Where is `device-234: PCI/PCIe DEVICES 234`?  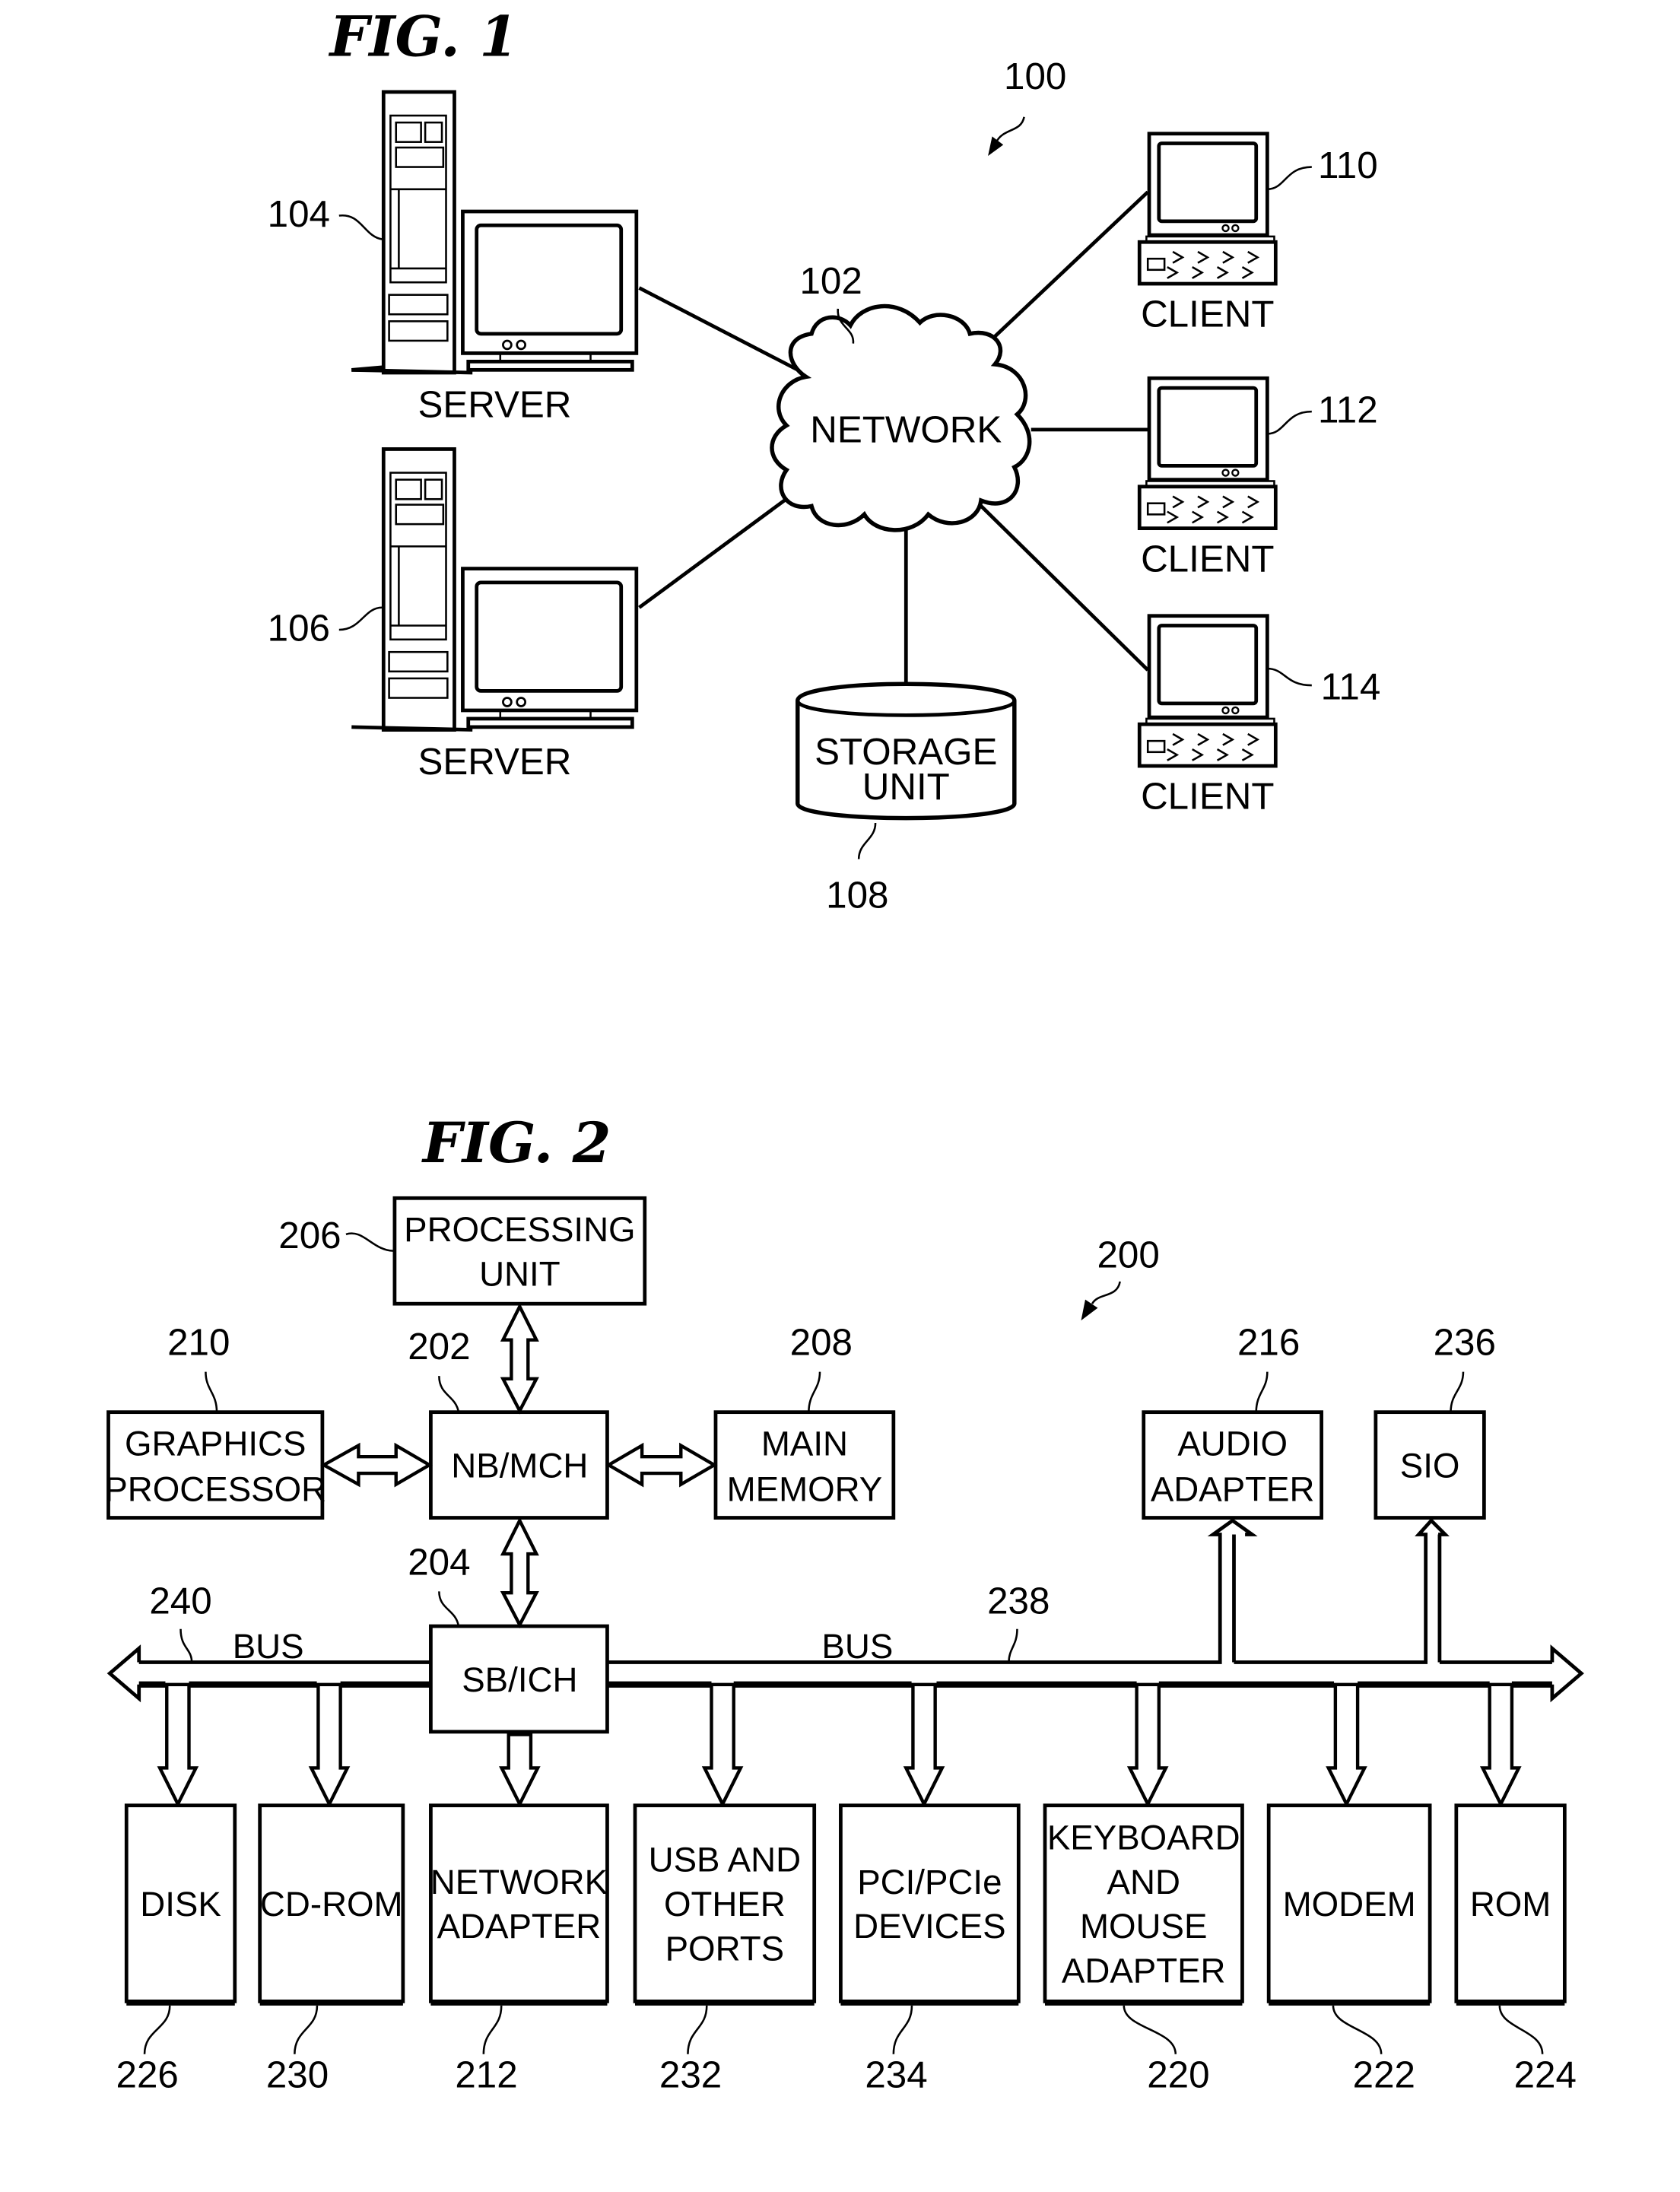 device-234: PCI/PCIe DEVICES 234 is located at coordinates (930, 1949).